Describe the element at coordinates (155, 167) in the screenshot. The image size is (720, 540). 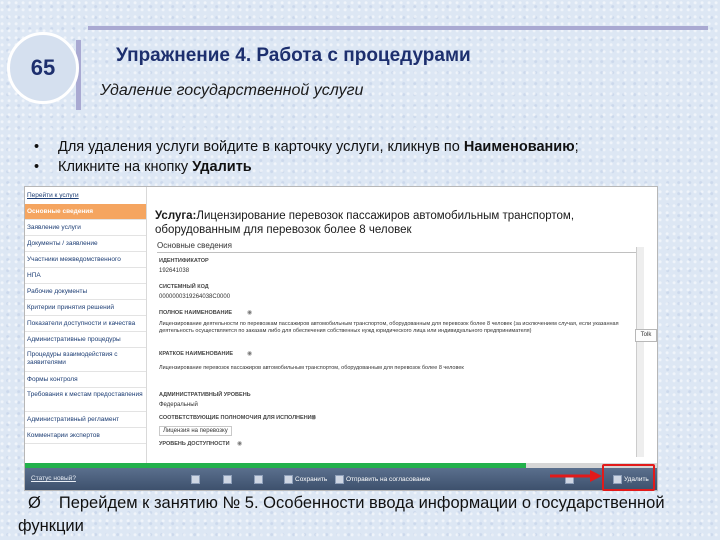
I see `bullet-text: Кликните на кнопку Удалить` at that location.